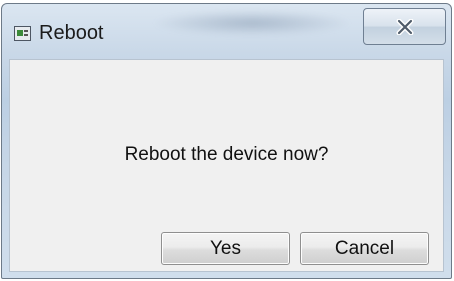 The height and width of the screenshot is (281, 454). Describe the element at coordinates (226, 154) in the screenshot. I see `dialog-message: Reboot the device now?` at that location.